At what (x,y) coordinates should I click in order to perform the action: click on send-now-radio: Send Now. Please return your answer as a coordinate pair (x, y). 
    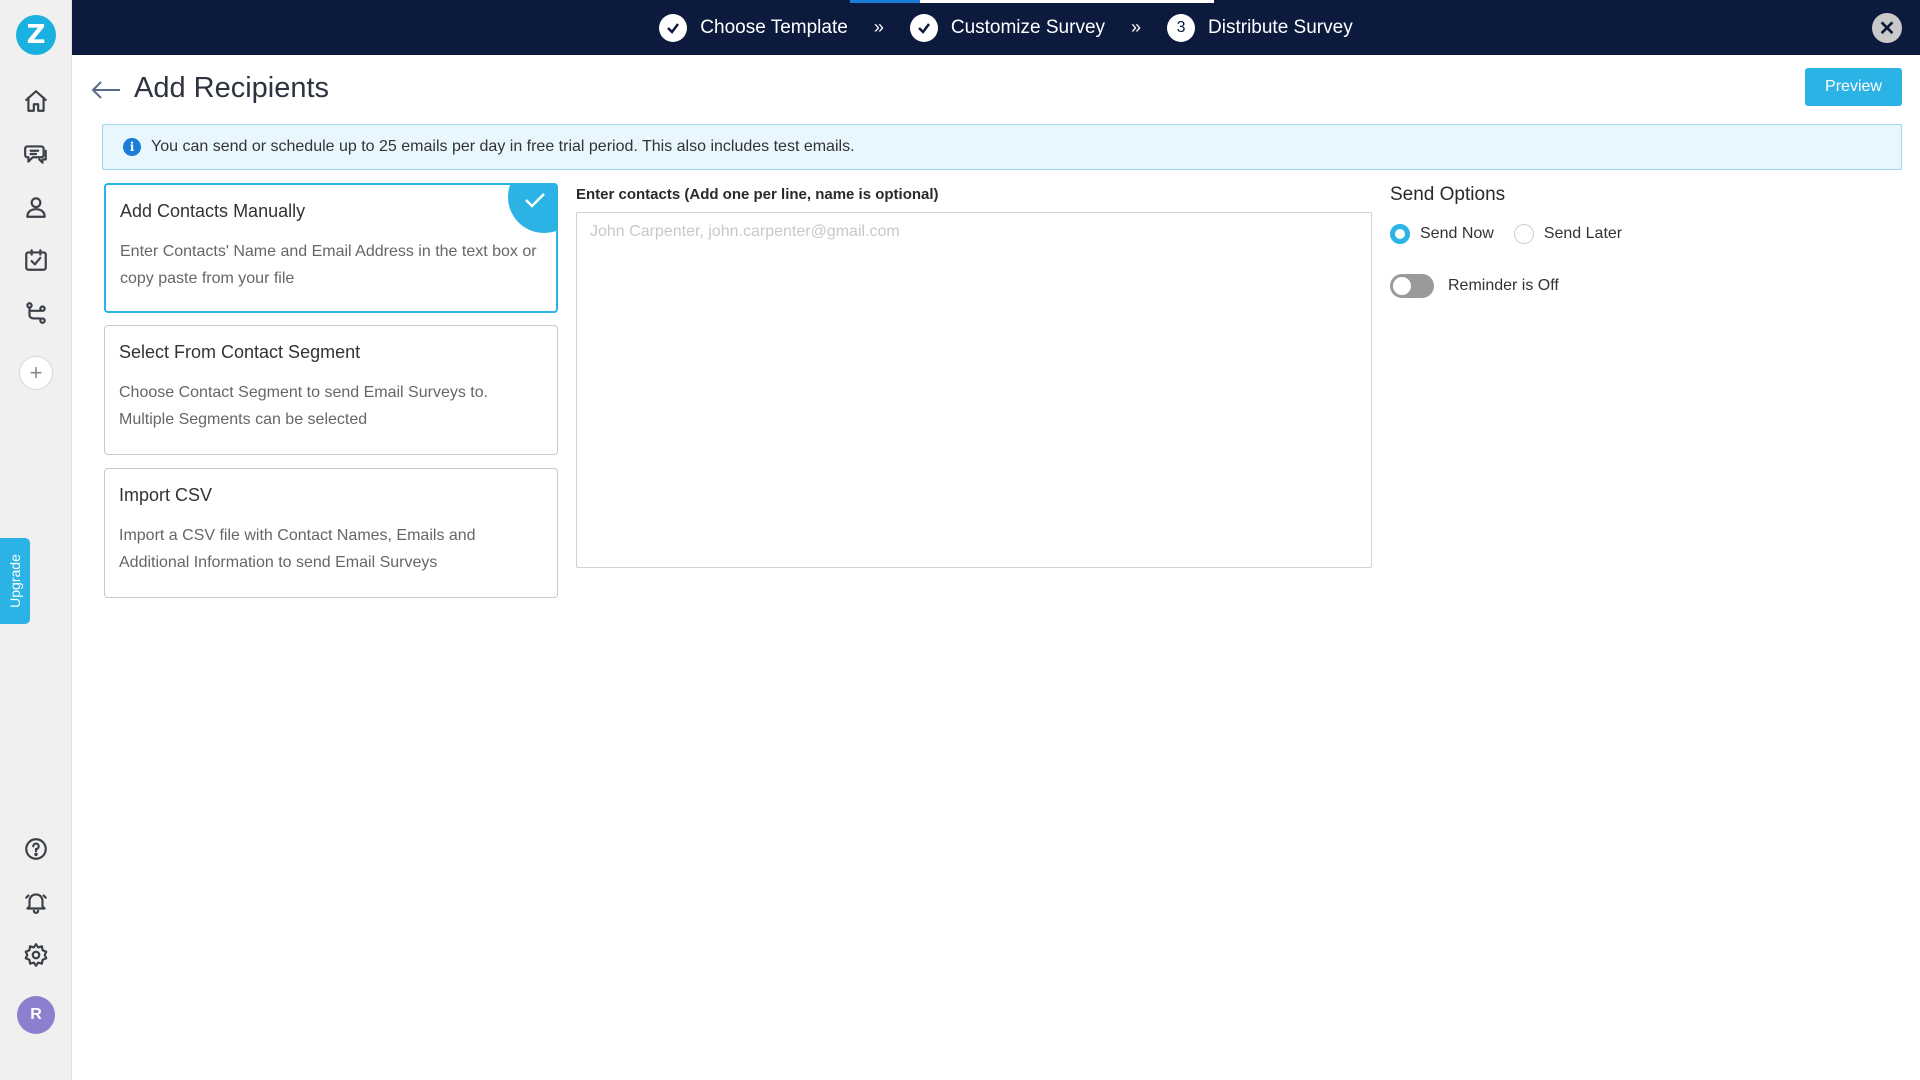
    Looking at the image, I should click on (1442, 234).